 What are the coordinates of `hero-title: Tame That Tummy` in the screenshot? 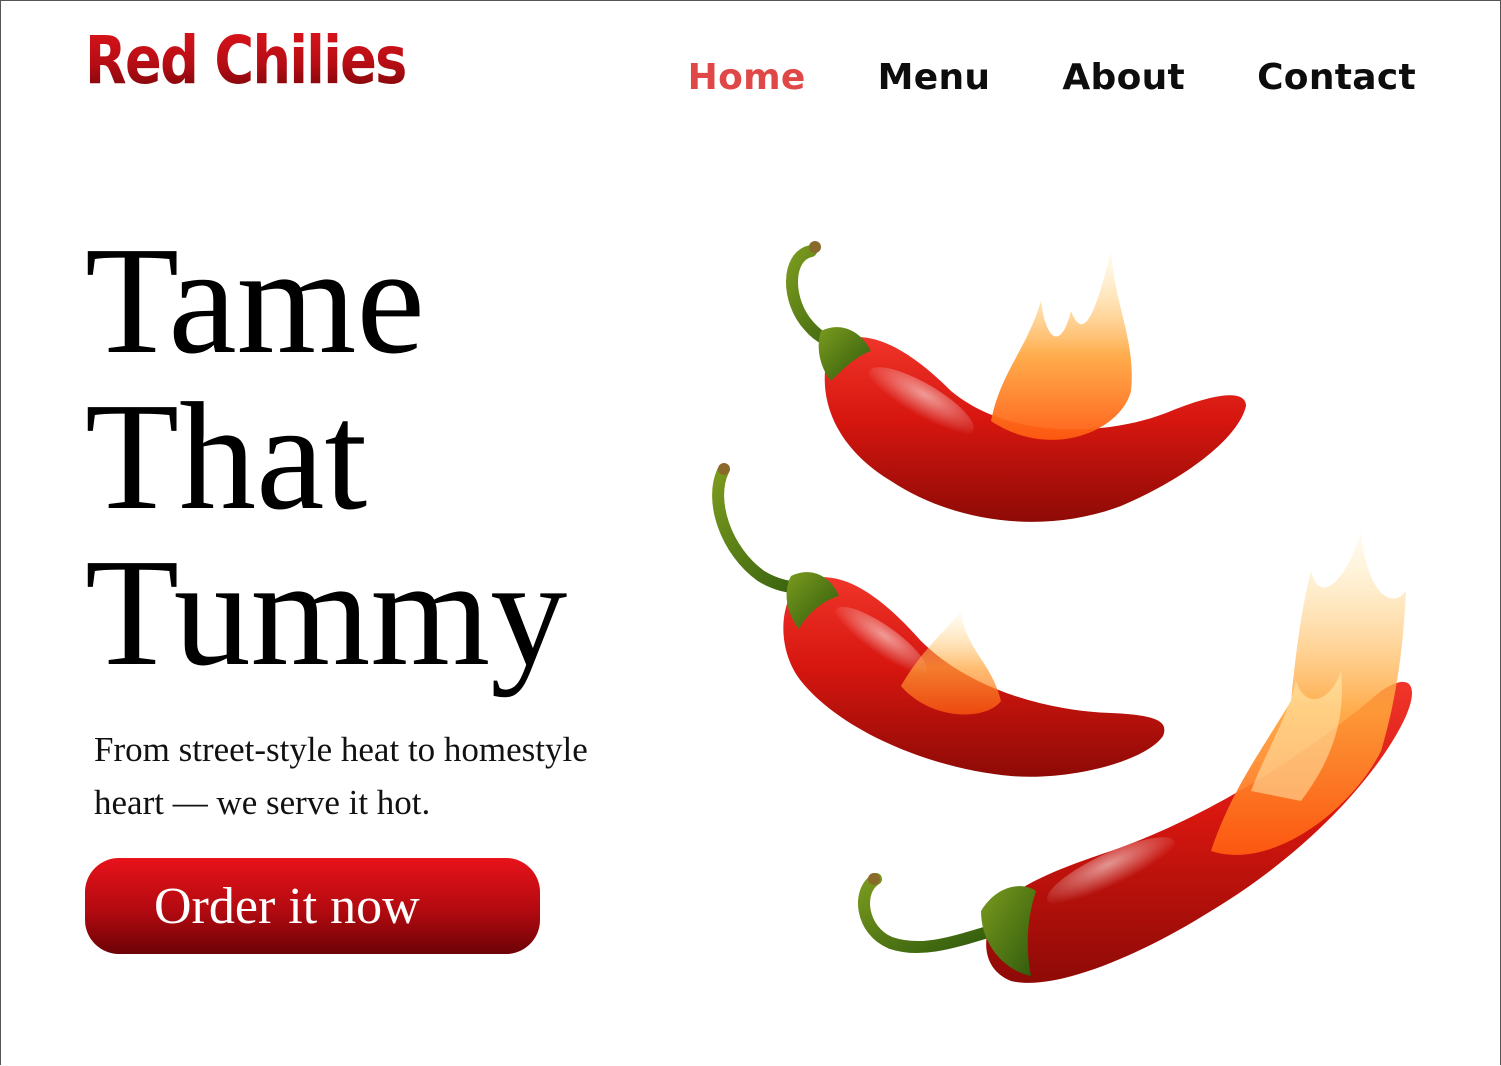 It's located at (326, 457).